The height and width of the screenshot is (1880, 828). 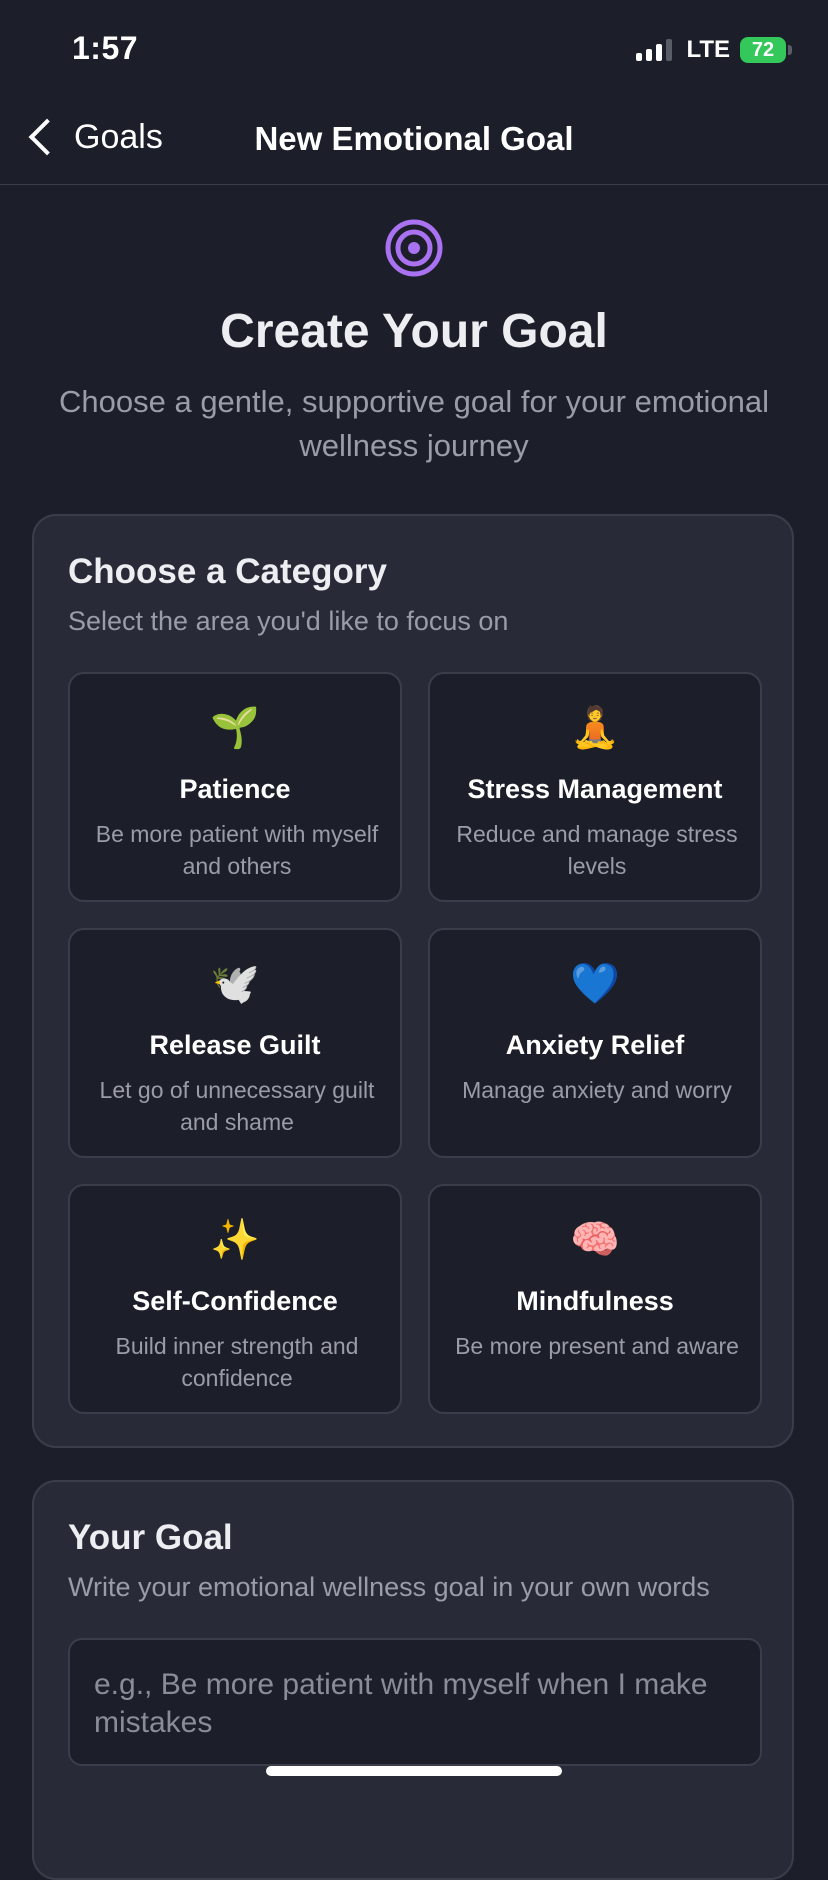 What do you see at coordinates (150, 1537) in the screenshot?
I see `goal-title: Your Goal` at bounding box center [150, 1537].